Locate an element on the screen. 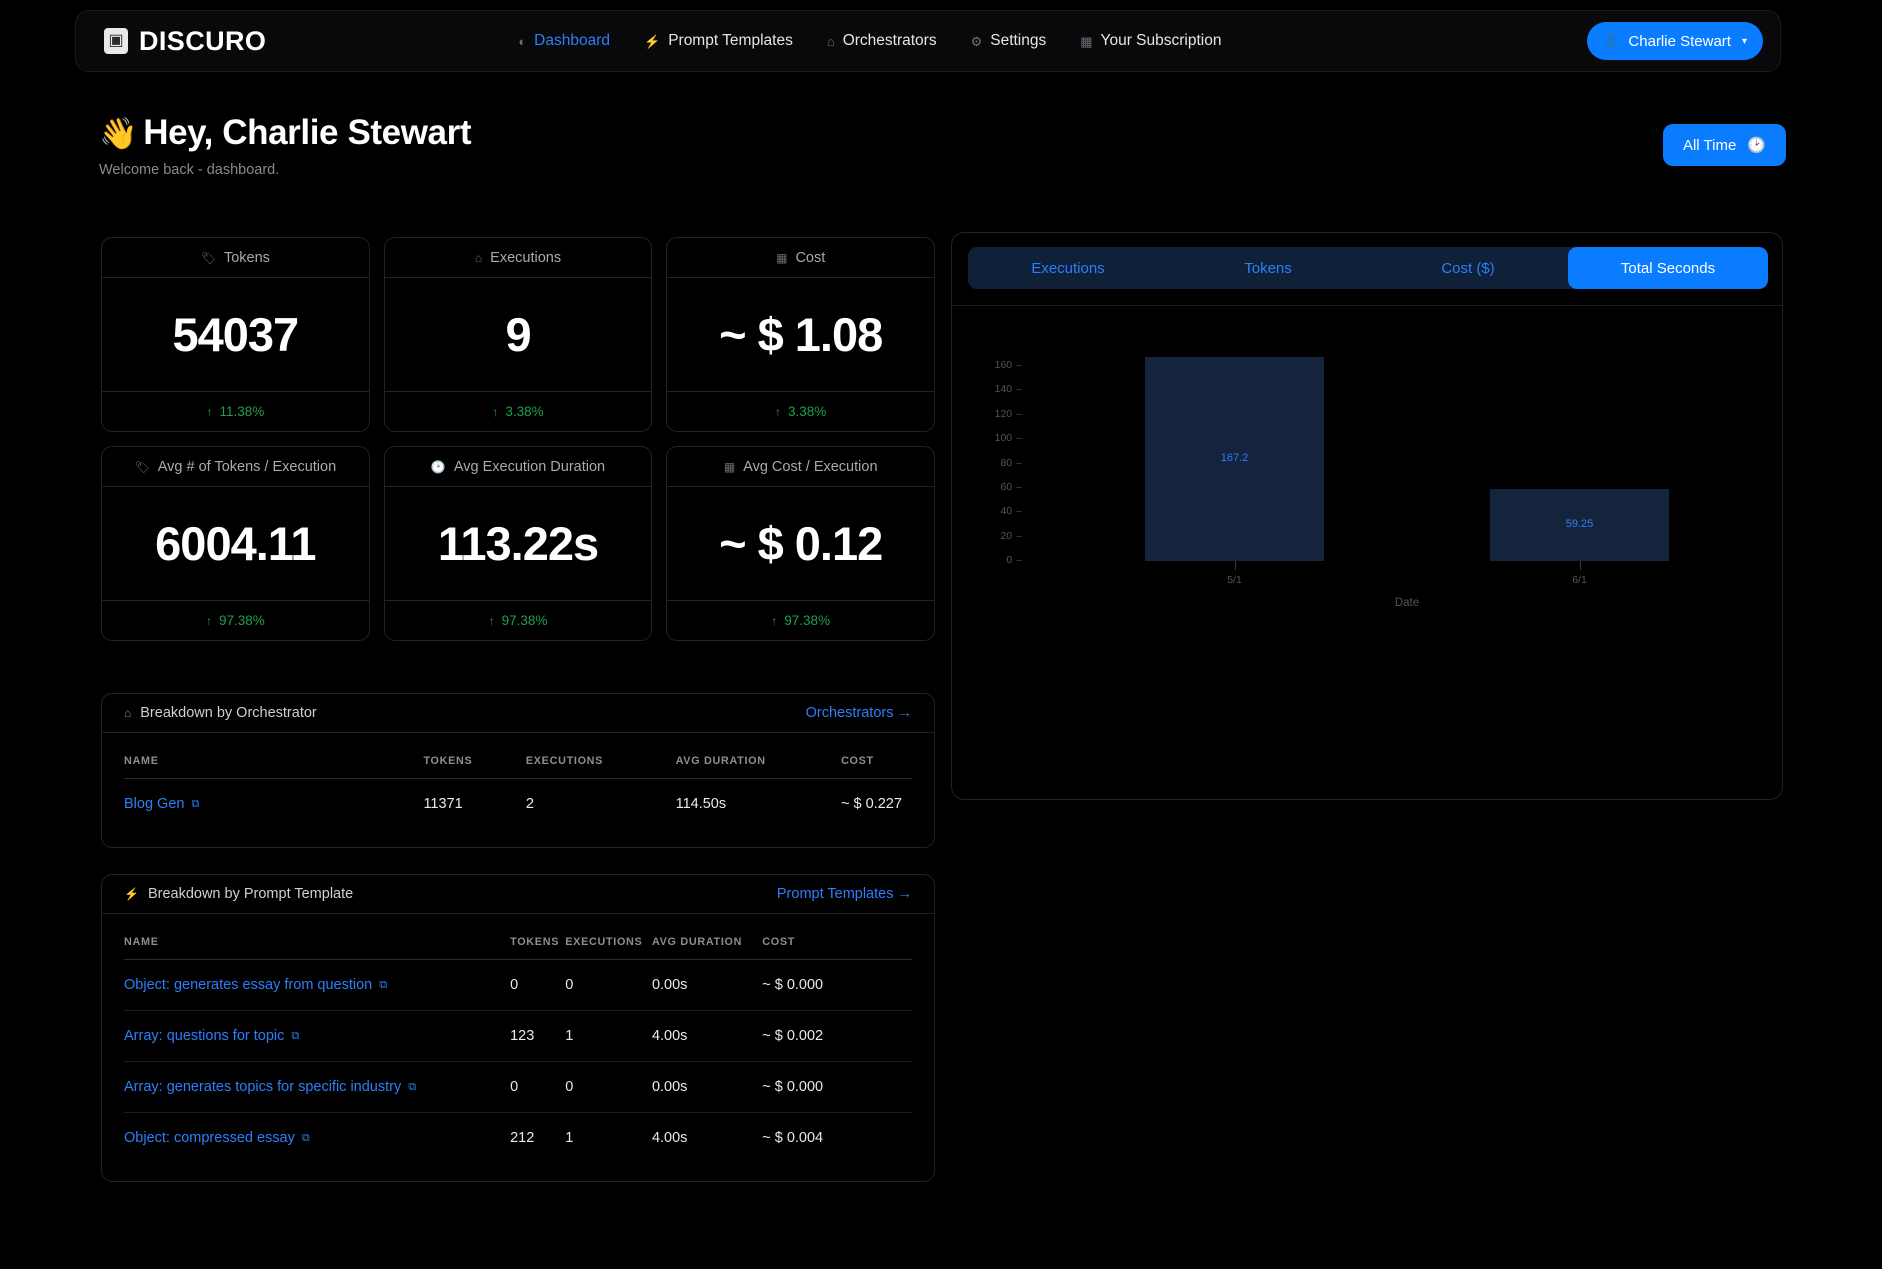 This screenshot has height=1269, width=1882. tab-total-seconds: Total Seconds is located at coordinates (1668, 268).